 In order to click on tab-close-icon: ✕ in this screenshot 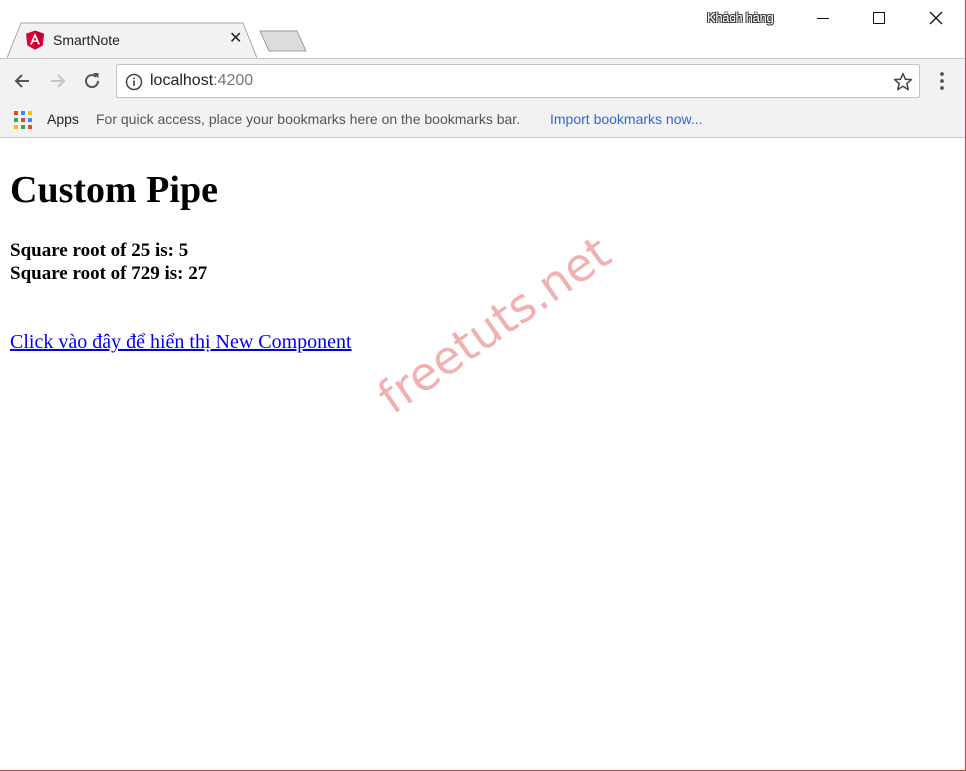, I will do `click(235, 39)`.